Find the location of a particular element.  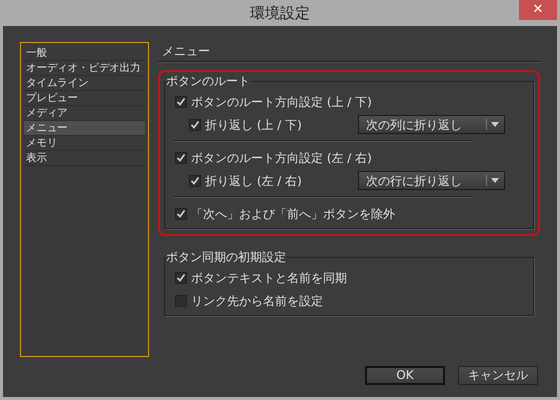

group-title: ボタンのルート is located at coordinates (208, 81).